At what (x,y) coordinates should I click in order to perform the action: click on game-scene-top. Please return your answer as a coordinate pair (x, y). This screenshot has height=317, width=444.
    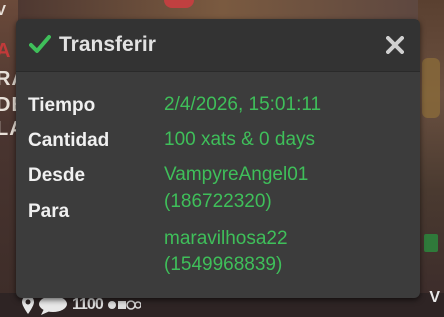
    Looking at the image, I should click on (222, 10).